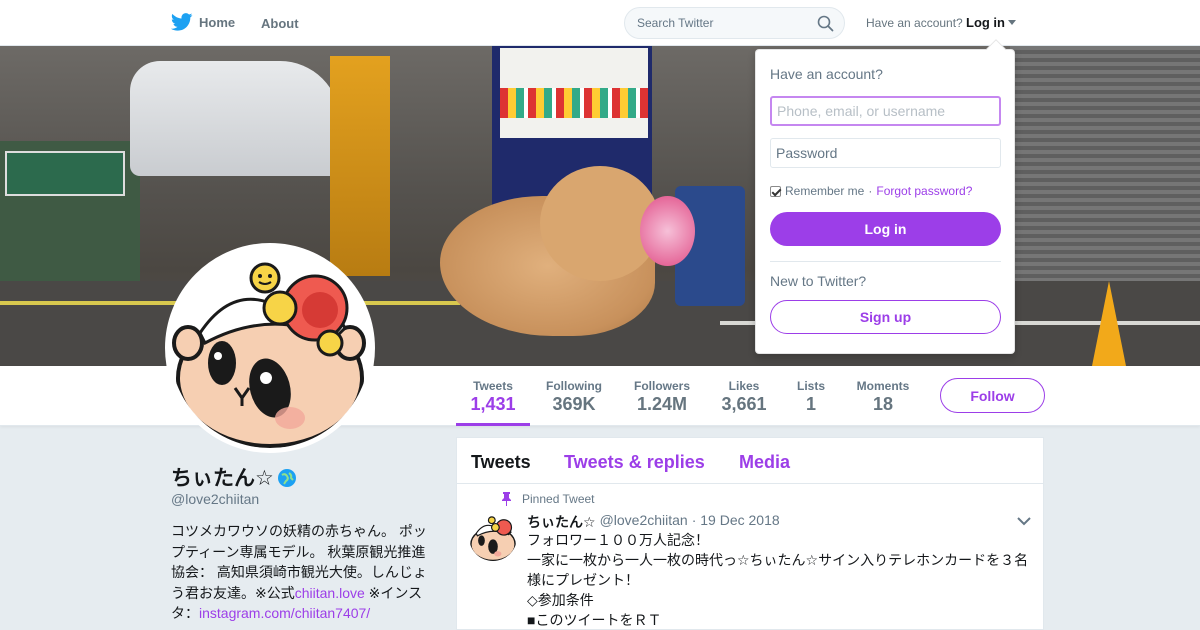 Image resolution: width=1200 pixels, height=630 pixels. I want to click on stat-lists: Lists 1, so click(811, 396).